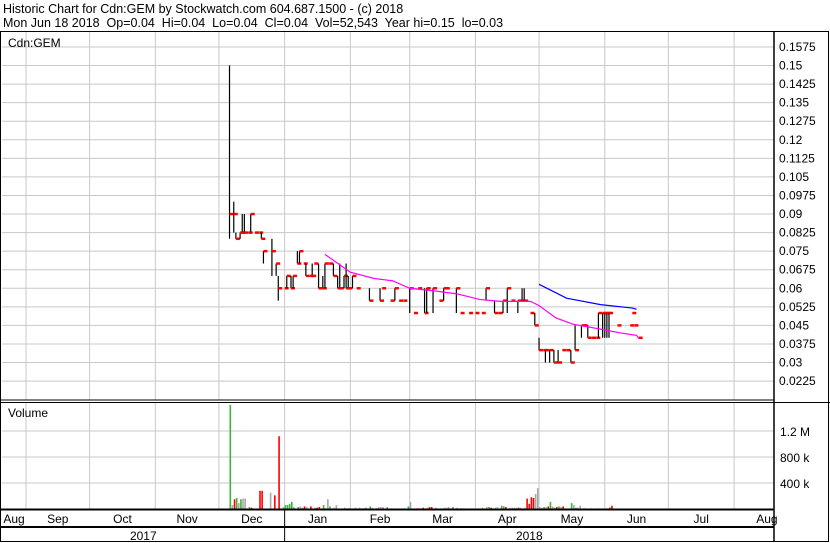  What do you see at coordinates (636, 519) in the screenshot?
I see `month-label: Jun` at bounding box center [636, 519].